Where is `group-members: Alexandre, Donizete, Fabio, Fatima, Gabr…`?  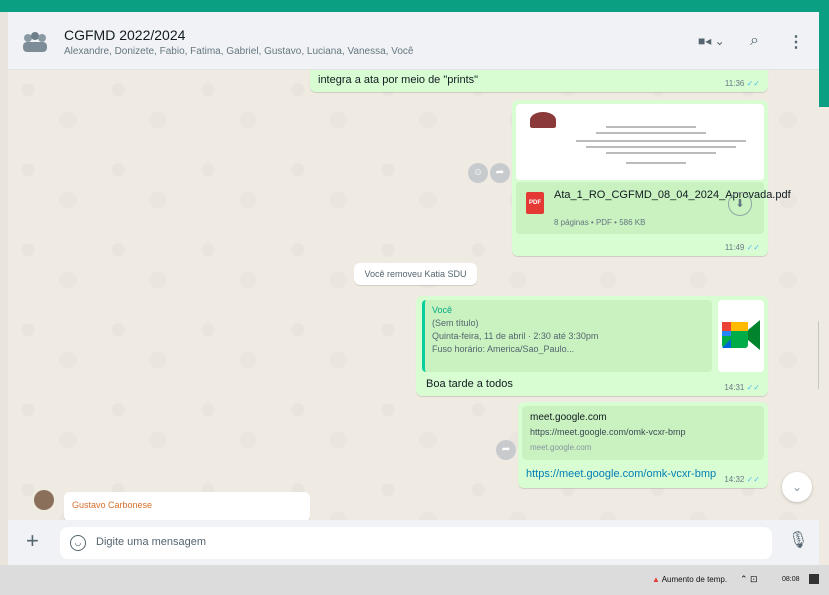 group-members: Alexandre, Donizete, Fabio, Fatima, Gabr… is located at coordinates (239, 51).